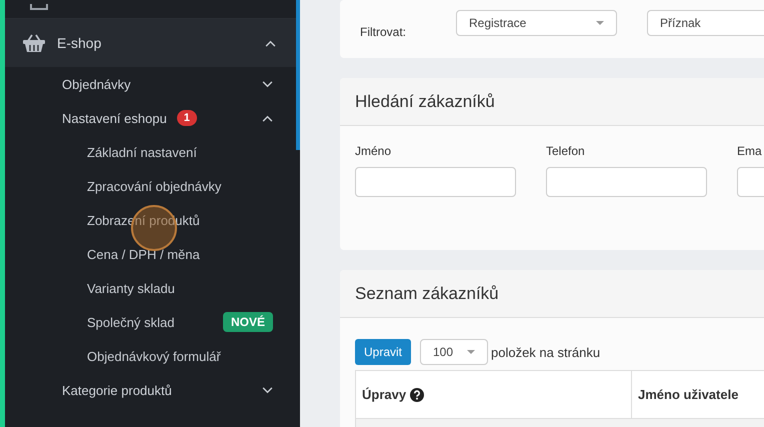 This screenshot has width=764, height=427. I want to click on submenu-link: Objednávkový formulář, so click(180, 356).